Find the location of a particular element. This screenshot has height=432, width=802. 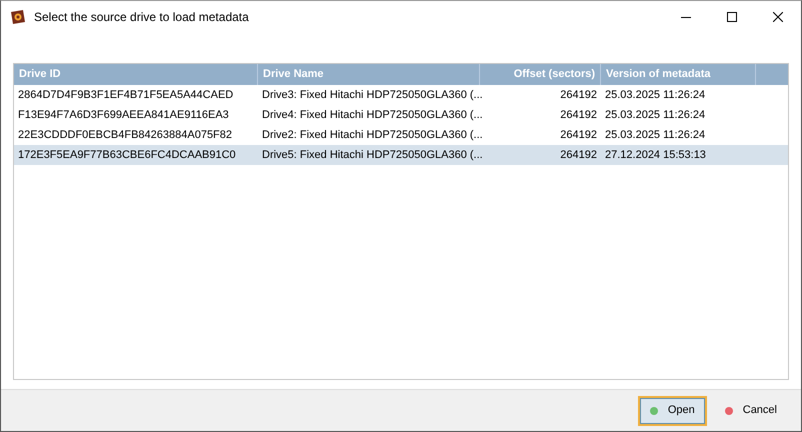

close-icon is located at coordinates (778, 17).